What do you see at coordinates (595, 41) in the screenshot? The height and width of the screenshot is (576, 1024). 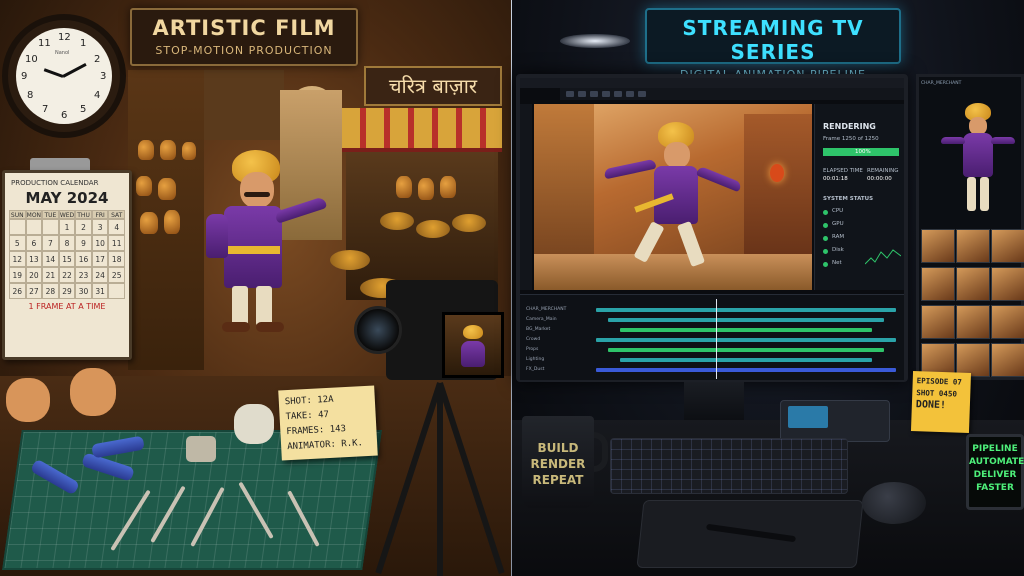 I see `ceiling-lamp` at bounding box center [595, 41].